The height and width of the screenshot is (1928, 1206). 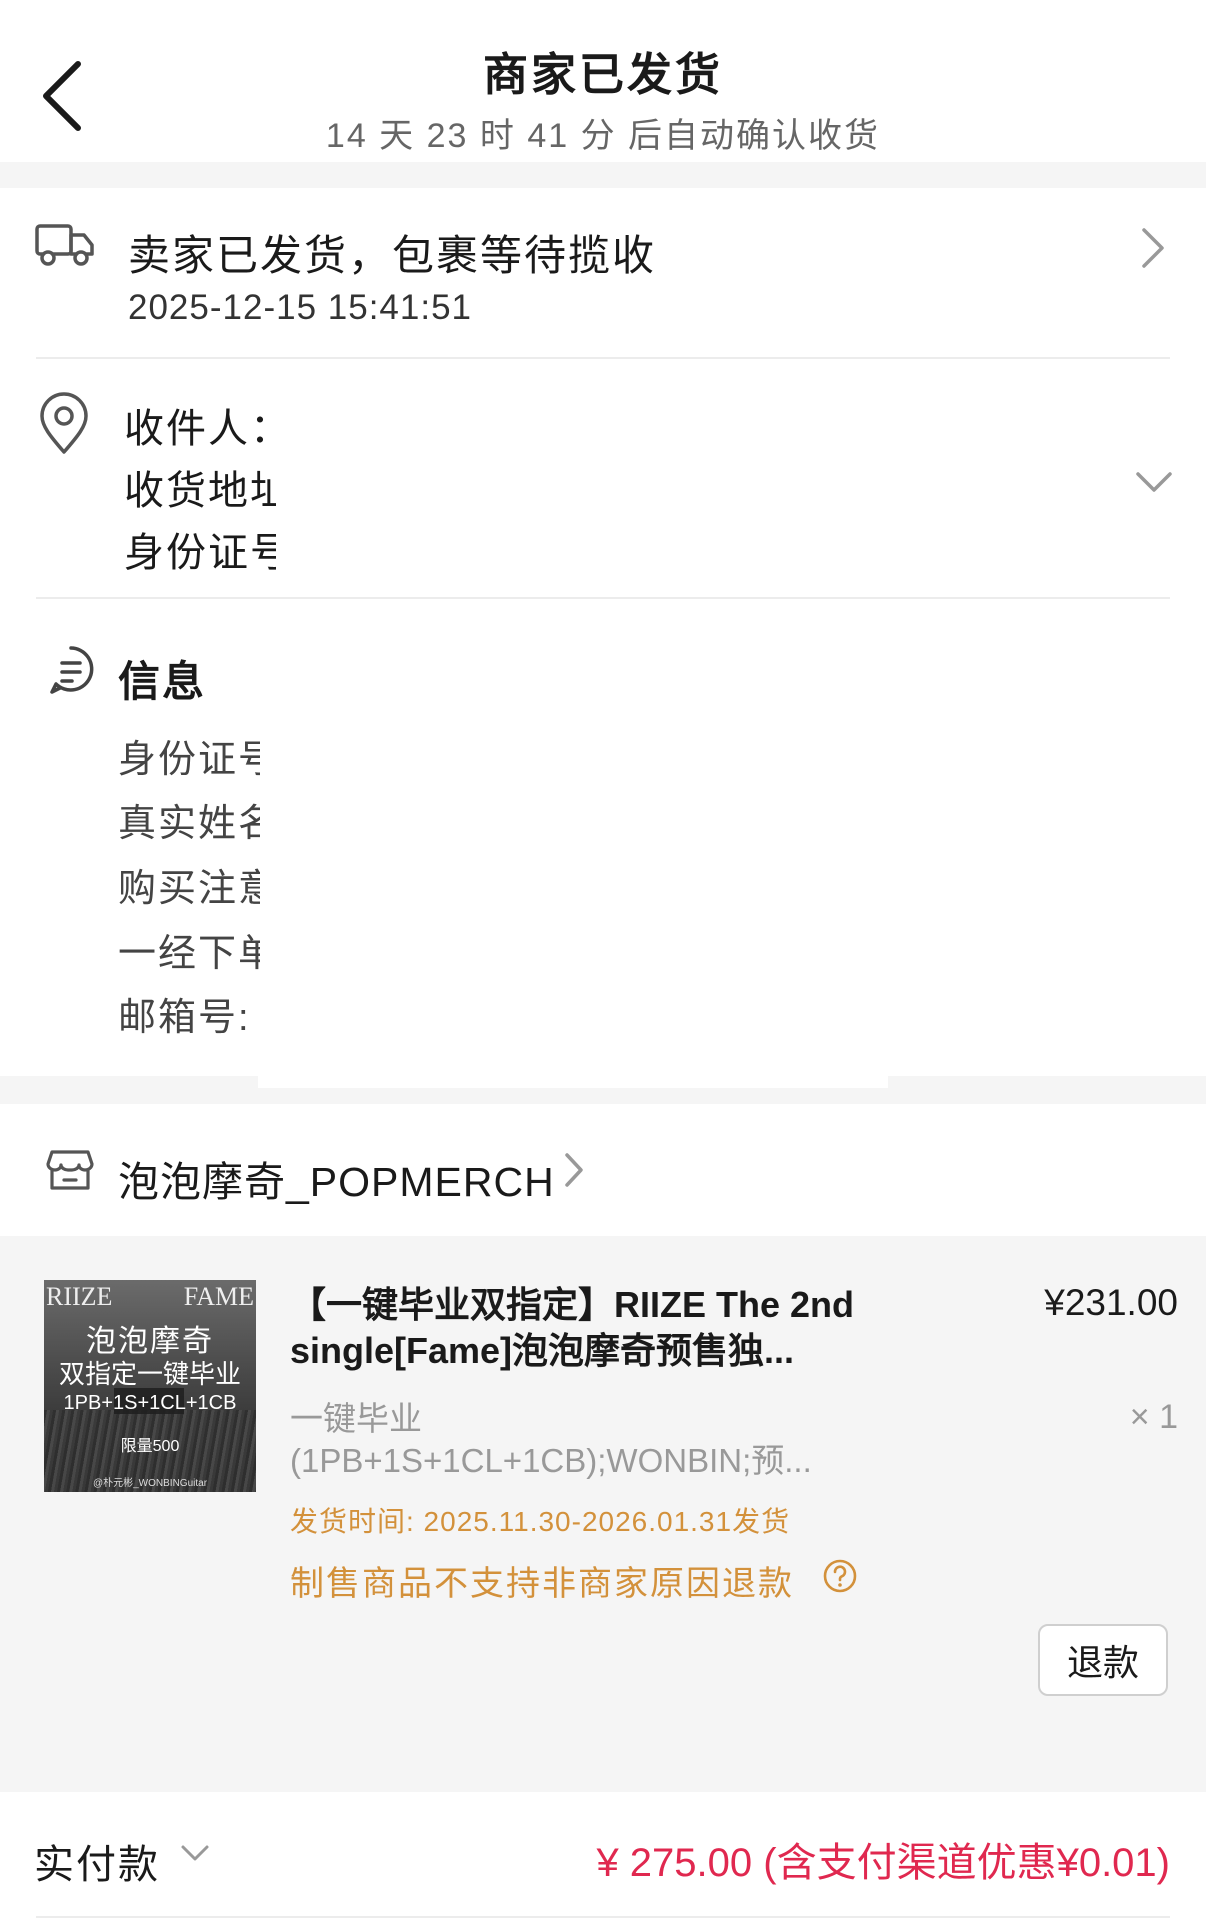 I want to click on product-price: ¥231.00, so click(x=1111, y=1302).